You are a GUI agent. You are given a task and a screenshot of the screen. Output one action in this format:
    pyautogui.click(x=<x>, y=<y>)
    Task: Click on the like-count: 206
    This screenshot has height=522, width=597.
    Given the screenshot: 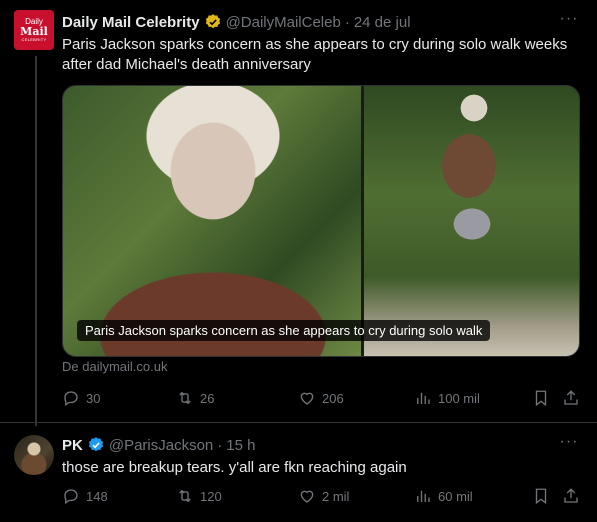 What is the action you would take?
    pyautogui.click(x=333, y=398)
    